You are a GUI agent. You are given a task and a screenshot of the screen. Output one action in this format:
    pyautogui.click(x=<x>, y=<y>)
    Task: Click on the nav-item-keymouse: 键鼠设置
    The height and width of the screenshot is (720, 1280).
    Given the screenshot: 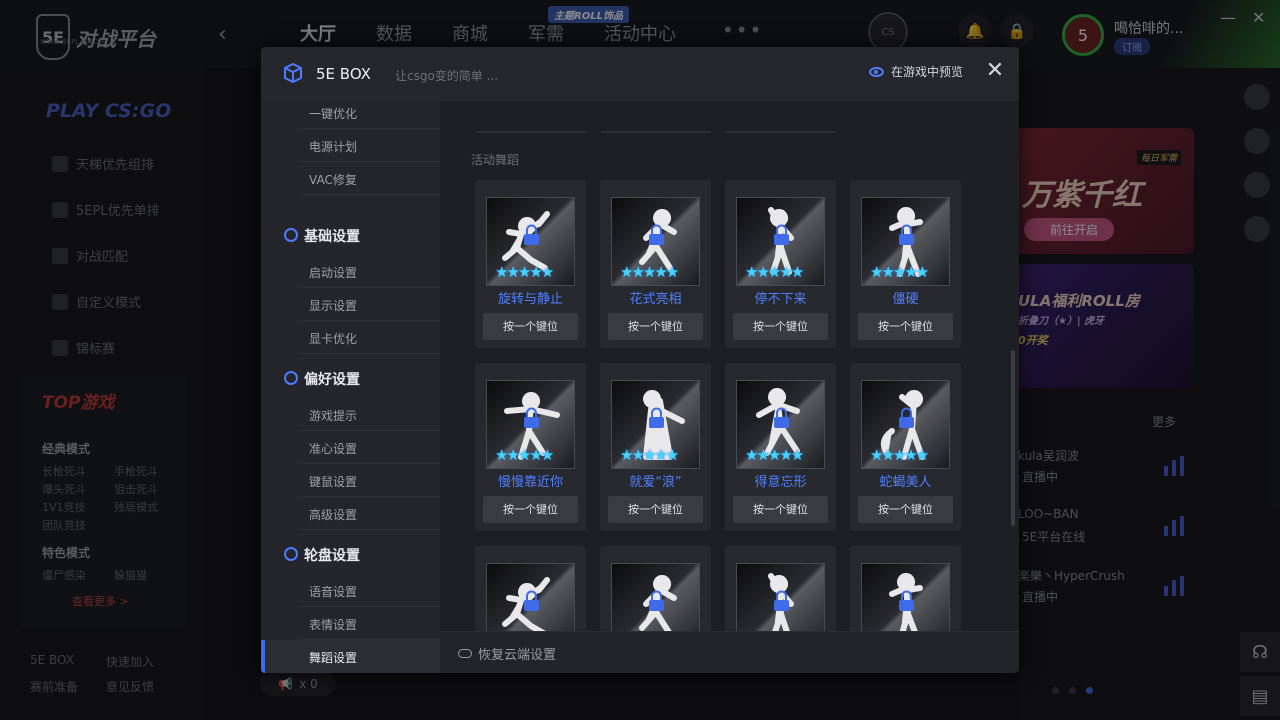 What is the action you would take?
    pyautogui.click(x=350, y=480)
    